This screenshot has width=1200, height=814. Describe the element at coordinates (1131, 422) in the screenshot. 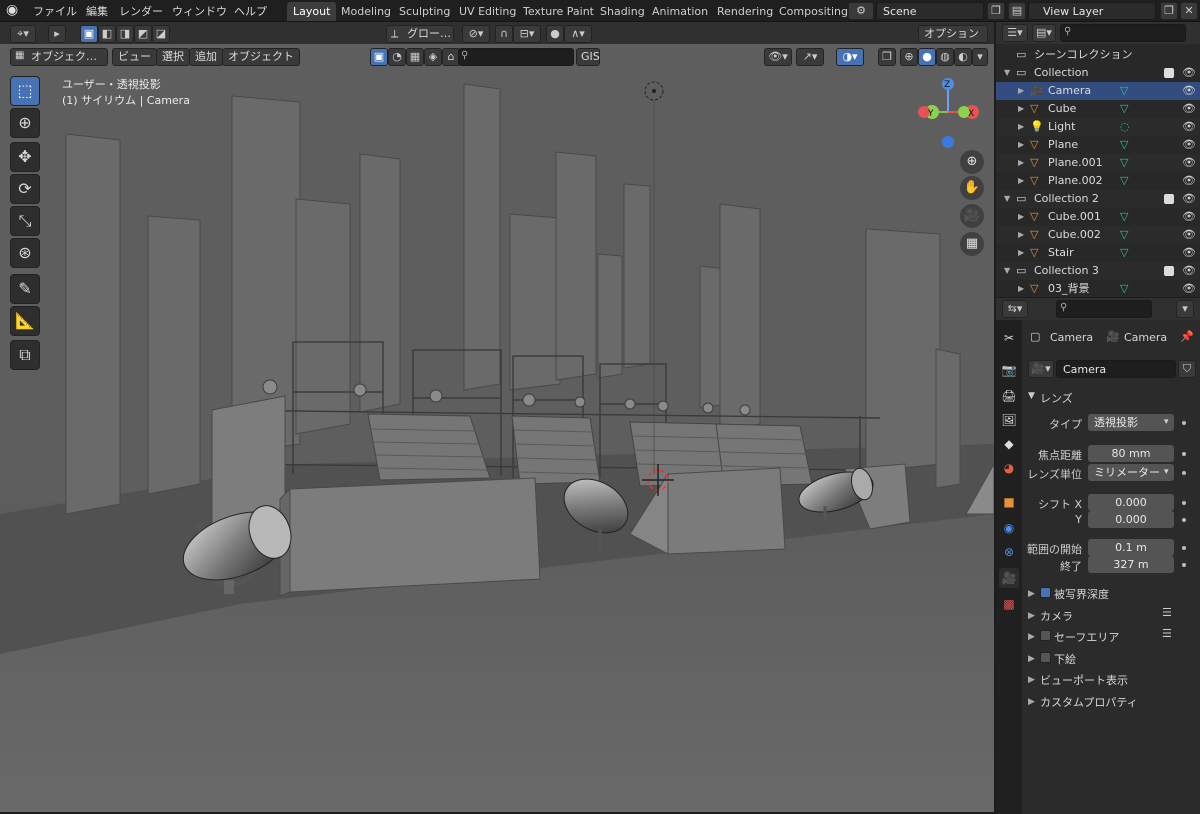

I see `type-dropdown: 透視投影` at that location.